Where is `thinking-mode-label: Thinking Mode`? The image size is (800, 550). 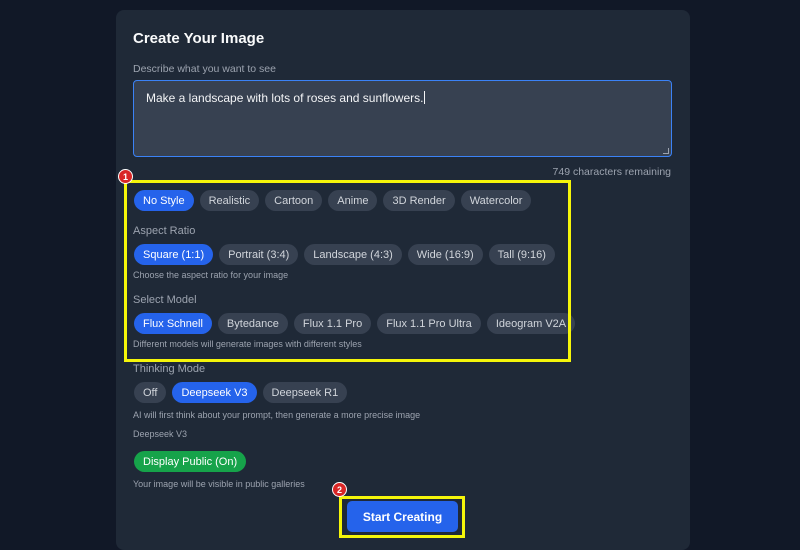 thinking-mode-label: Thinking Mode is located at coordinates (169, 369).